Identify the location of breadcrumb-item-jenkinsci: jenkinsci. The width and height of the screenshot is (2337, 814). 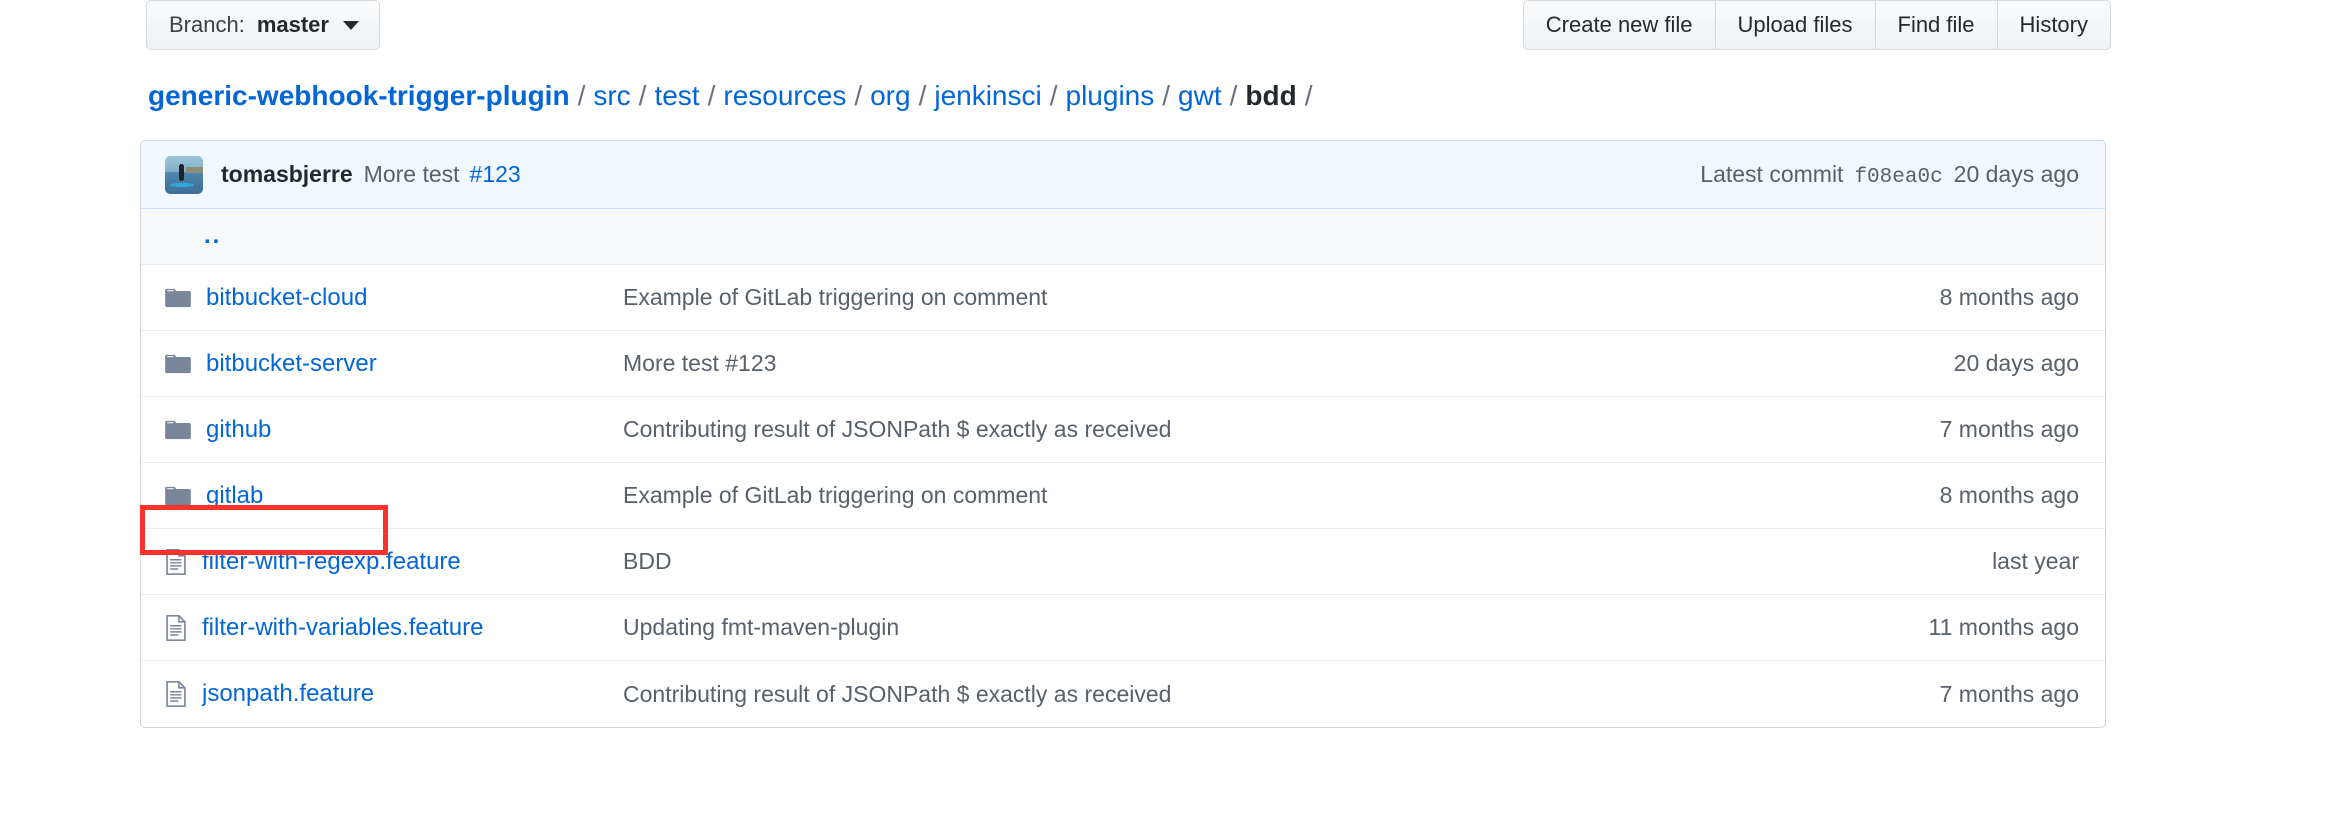
(987, 95).